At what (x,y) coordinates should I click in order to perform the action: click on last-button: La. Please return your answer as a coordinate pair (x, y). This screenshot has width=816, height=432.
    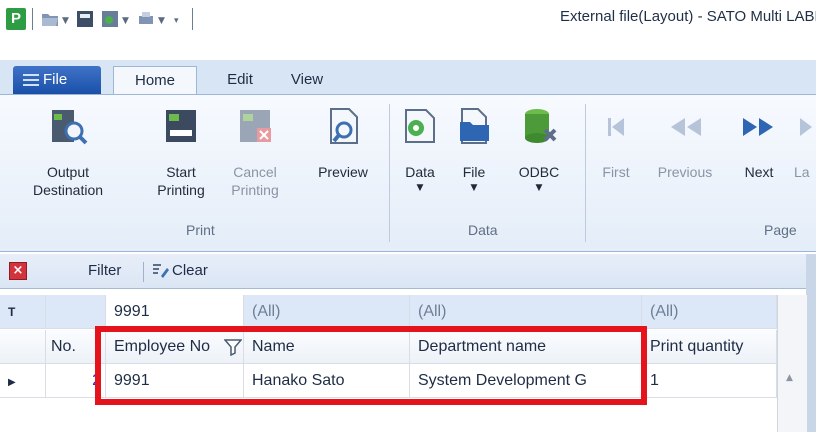
    Looking at the image, I should click on (804, 156).